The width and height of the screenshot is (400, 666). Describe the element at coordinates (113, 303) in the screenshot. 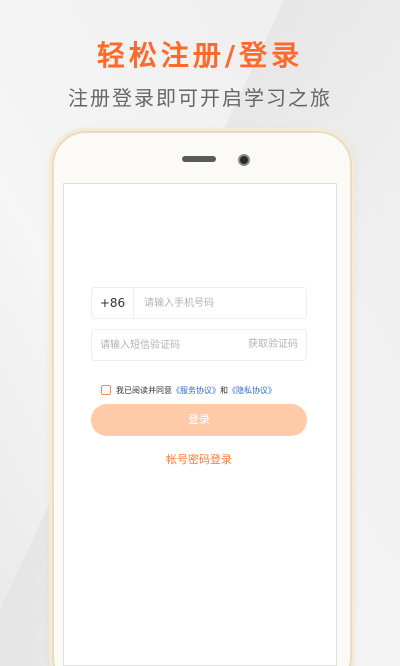

I see `country-code-selector: +86` at that location.